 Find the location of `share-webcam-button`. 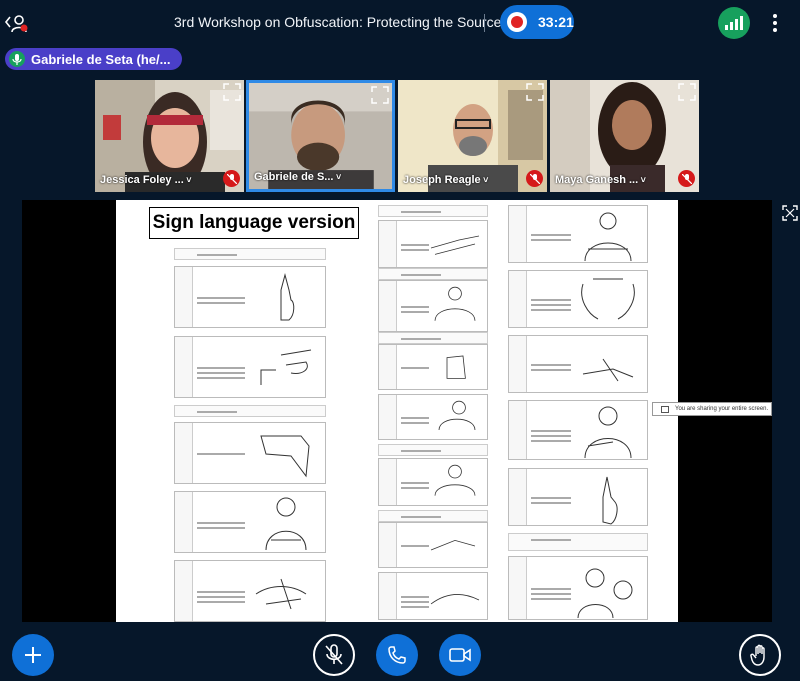

share-webcam-button is located at coordinates (460, 655).